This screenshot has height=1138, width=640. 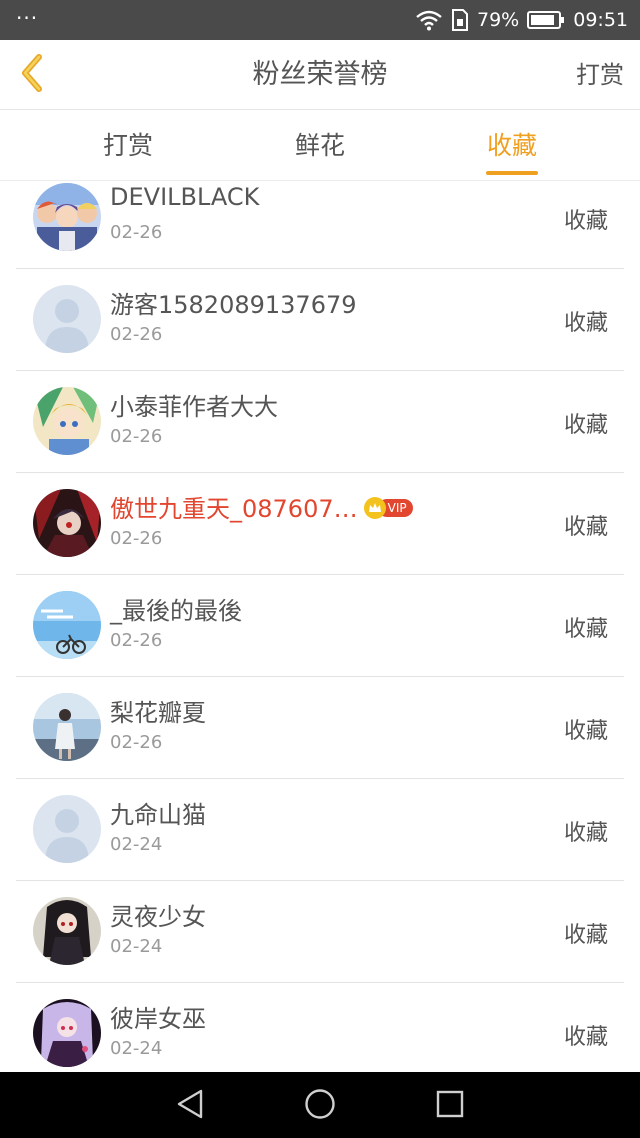 What do you see at coordinates (158, 815) in the screenshot?
I see `user-name: 九命山猫` at bounding box center [158, 815].